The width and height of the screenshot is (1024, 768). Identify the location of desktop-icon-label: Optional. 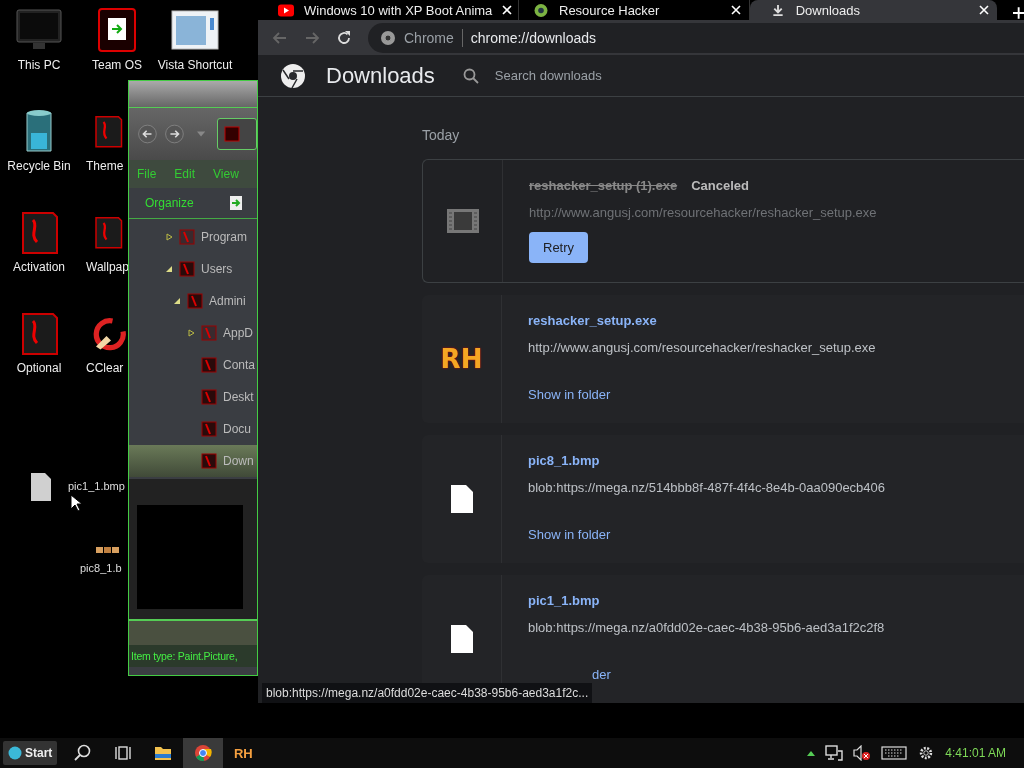
(39, 368).